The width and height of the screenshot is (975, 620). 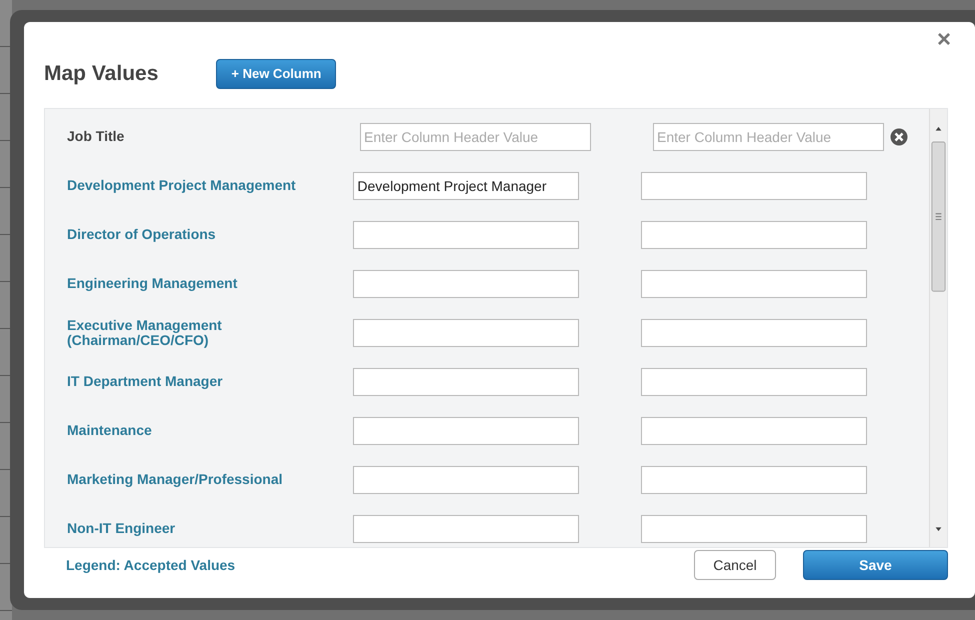 I want to click on dialog-title: Map Values, so click(x=101, y=74).